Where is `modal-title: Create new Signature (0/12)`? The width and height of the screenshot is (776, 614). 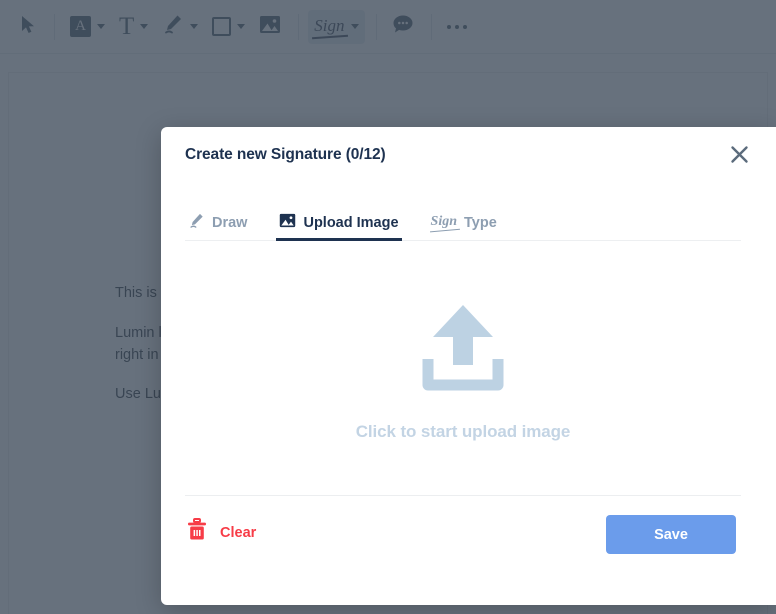 modal-title: Create new Signature (0/12) is located at coordinates (285, 154).